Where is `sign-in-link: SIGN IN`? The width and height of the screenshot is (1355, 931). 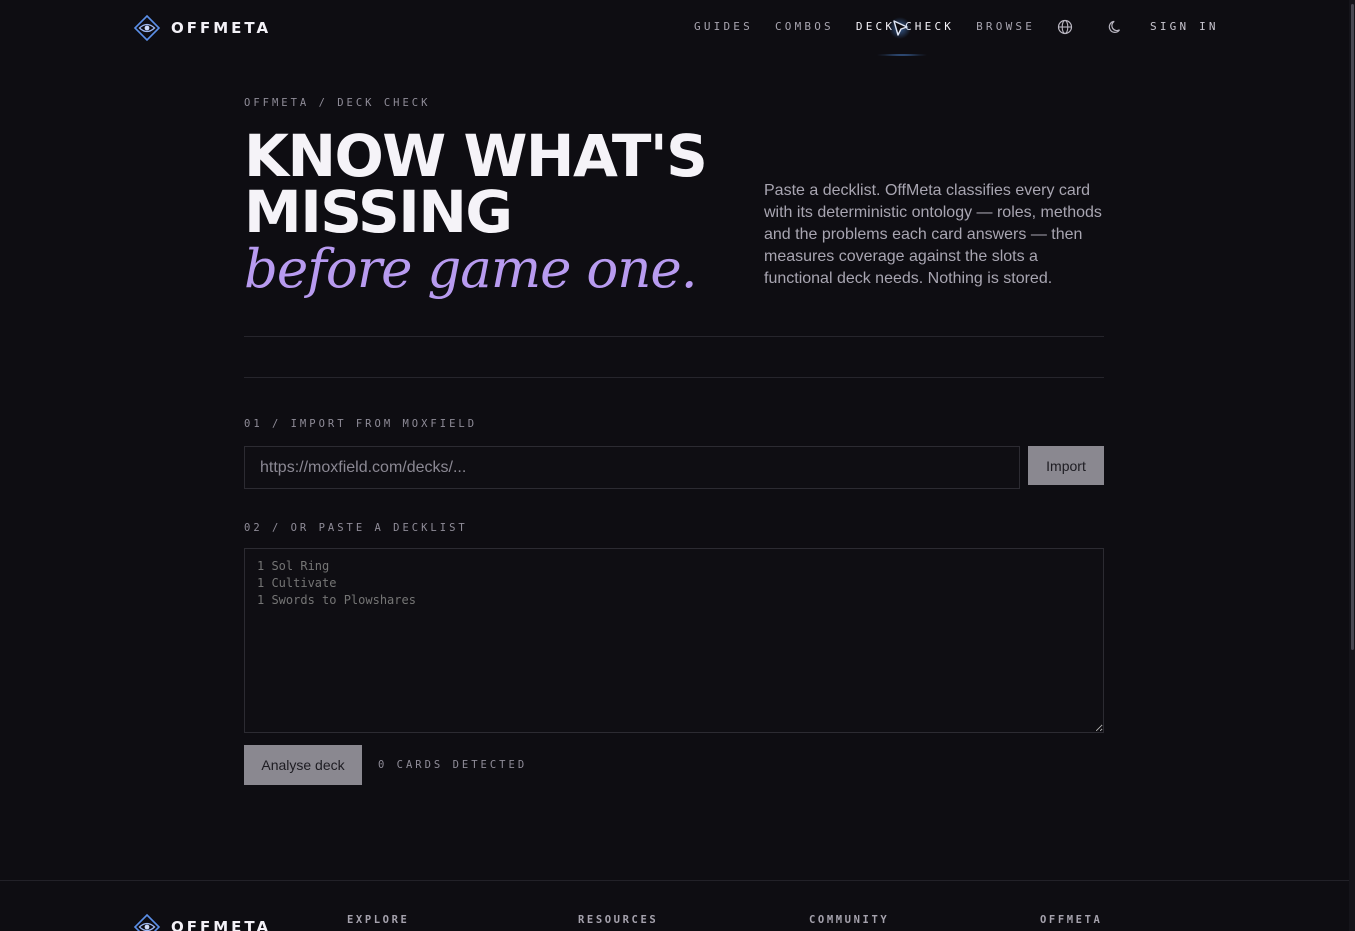 sign-in-link: SIGN IN is located at coordinates (1184, 26).